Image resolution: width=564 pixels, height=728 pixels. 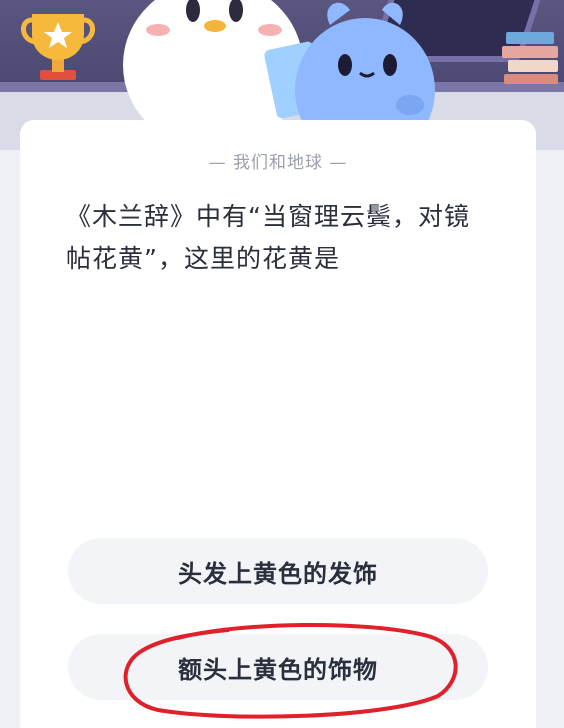 I want to click on question-text: 《木兰辞》中有“当窗理云鬓，对镜帖花黄”，这里的花黄是, so click(x=268, y=237).